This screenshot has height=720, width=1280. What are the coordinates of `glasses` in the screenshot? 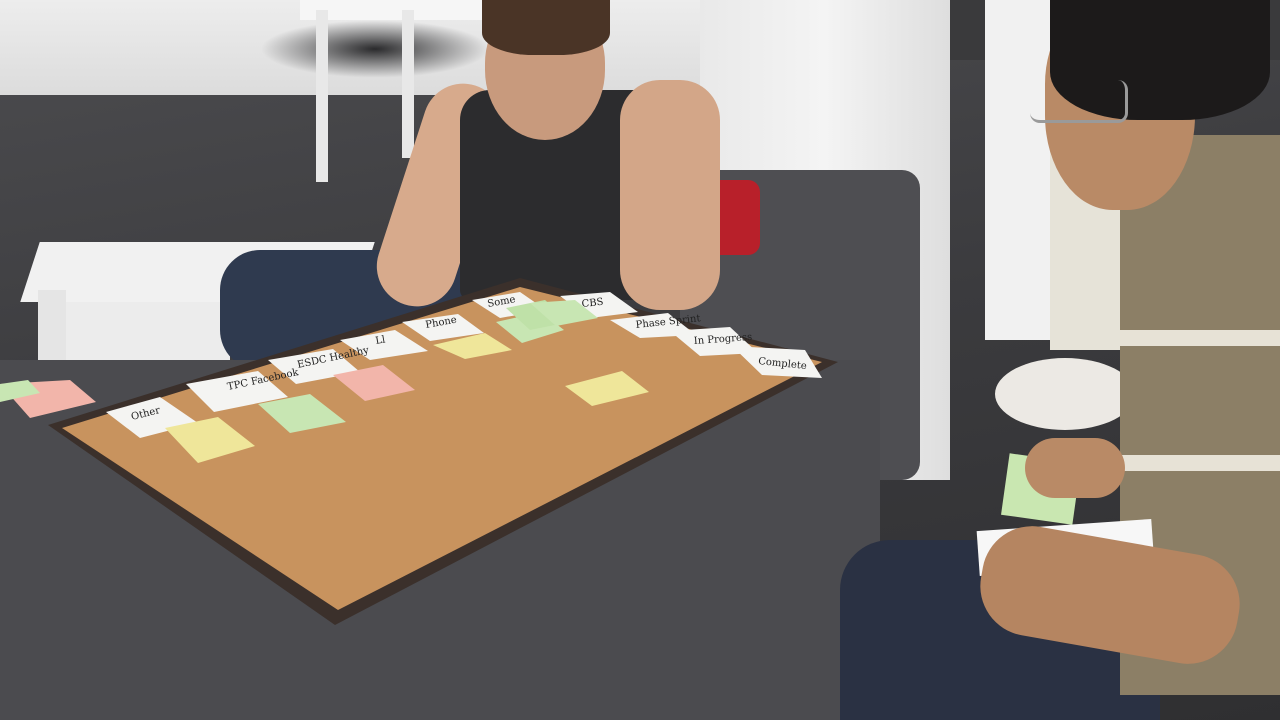 It's located at (1079, 101).